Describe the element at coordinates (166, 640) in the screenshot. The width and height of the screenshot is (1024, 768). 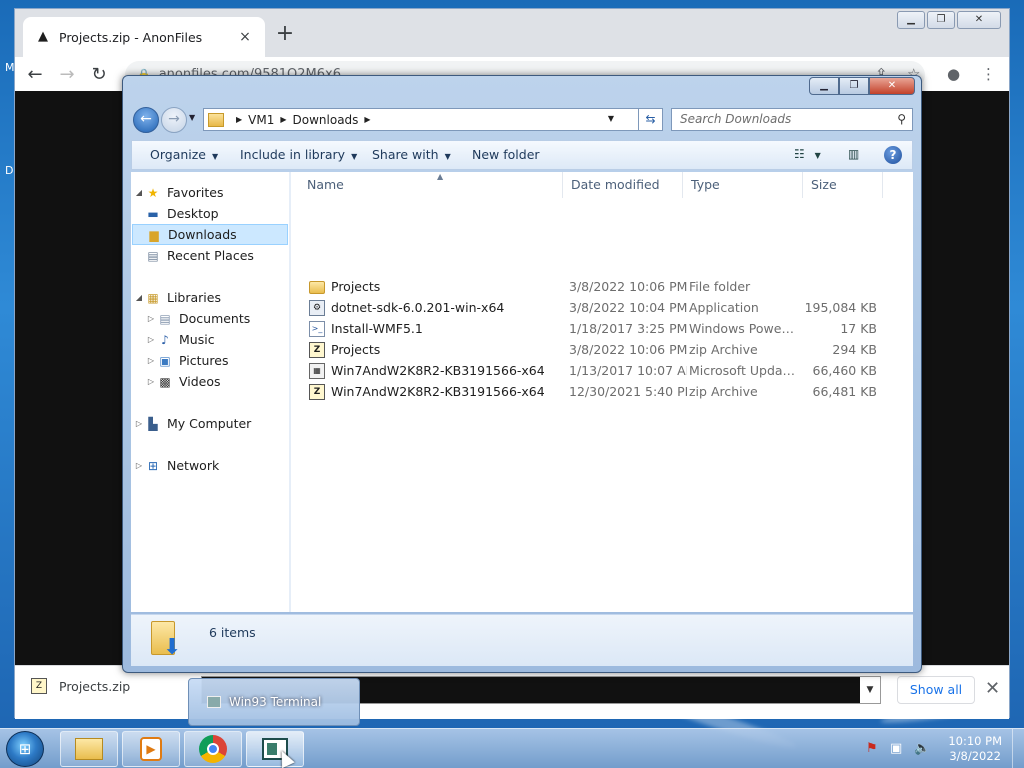
I see `downloads-folder-icon: ⬇` at that location.